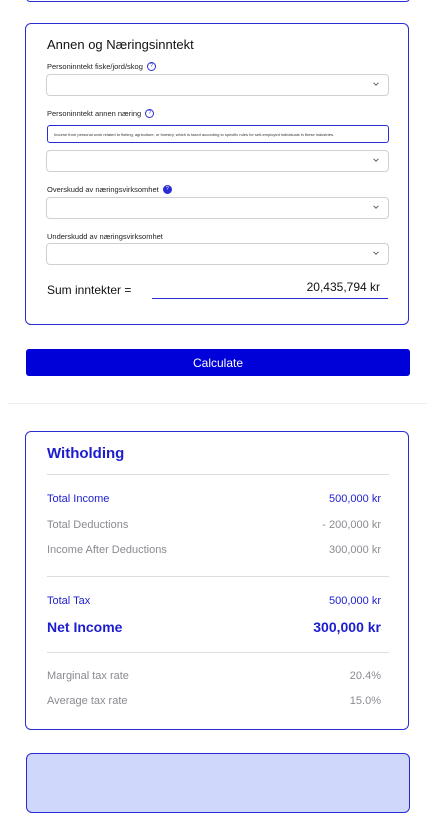  I want to click on row-net-income: Net Income 300,000 kr, so click(214, 627).